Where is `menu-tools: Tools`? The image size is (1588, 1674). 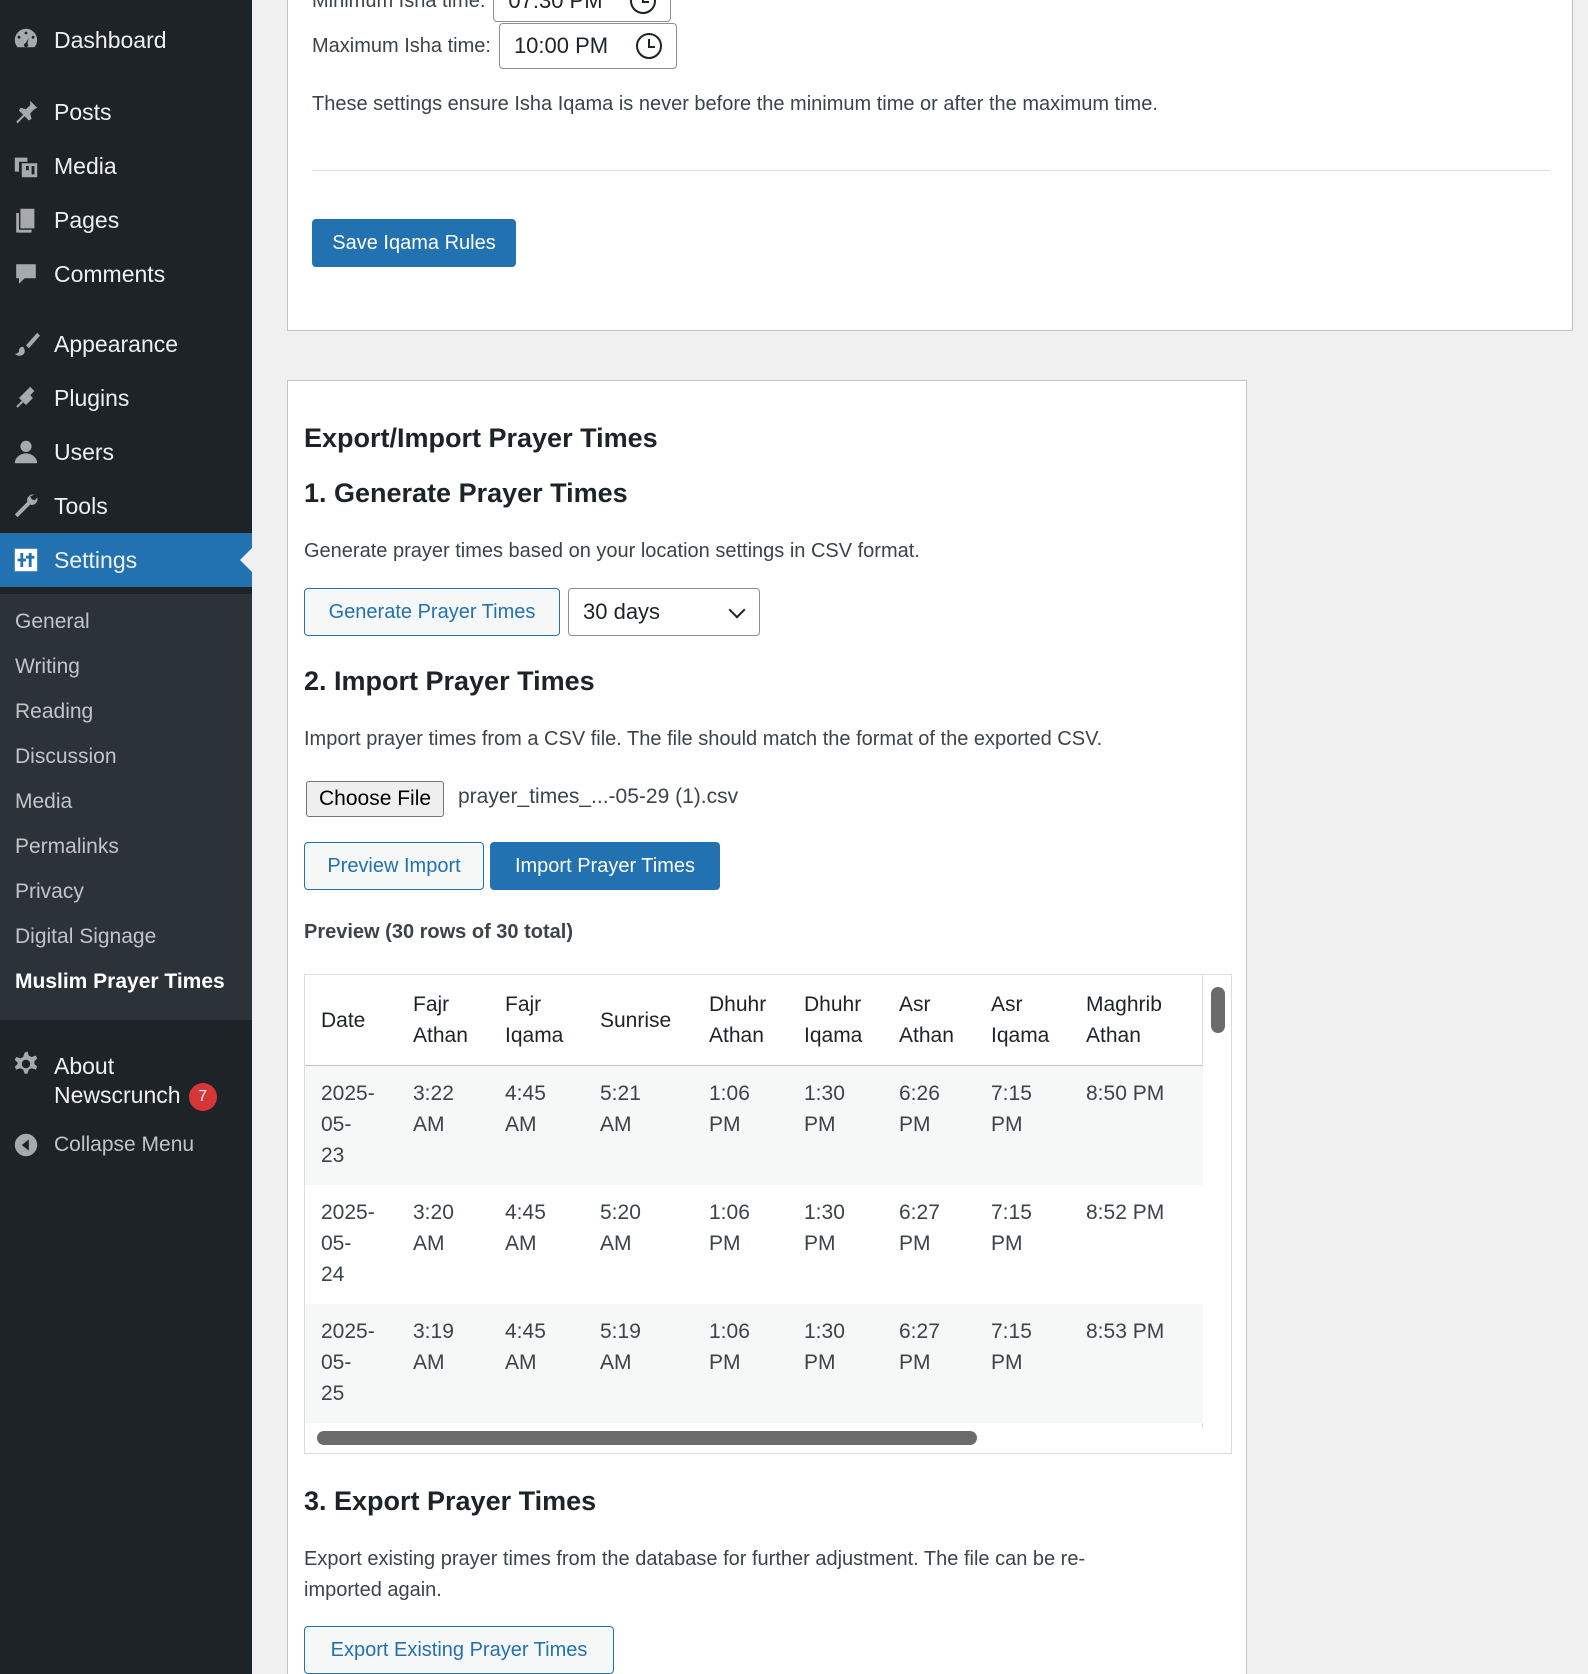 menu-tools: Tools is located at coordinates (126, 506).